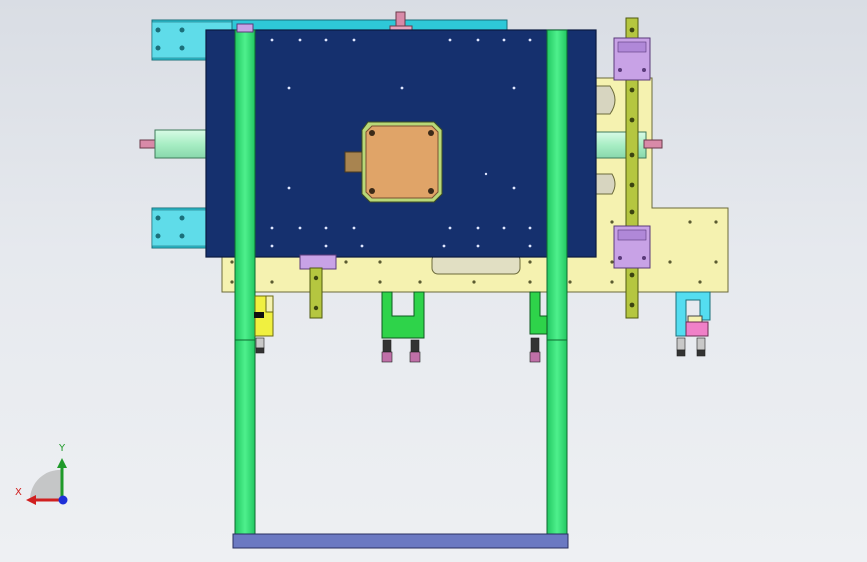 This screenshot has height=562, width=867. What do you see at coordinates (400, 541) in the screenshot?
I see `bottom-bar` at bounding box center [400, 541].